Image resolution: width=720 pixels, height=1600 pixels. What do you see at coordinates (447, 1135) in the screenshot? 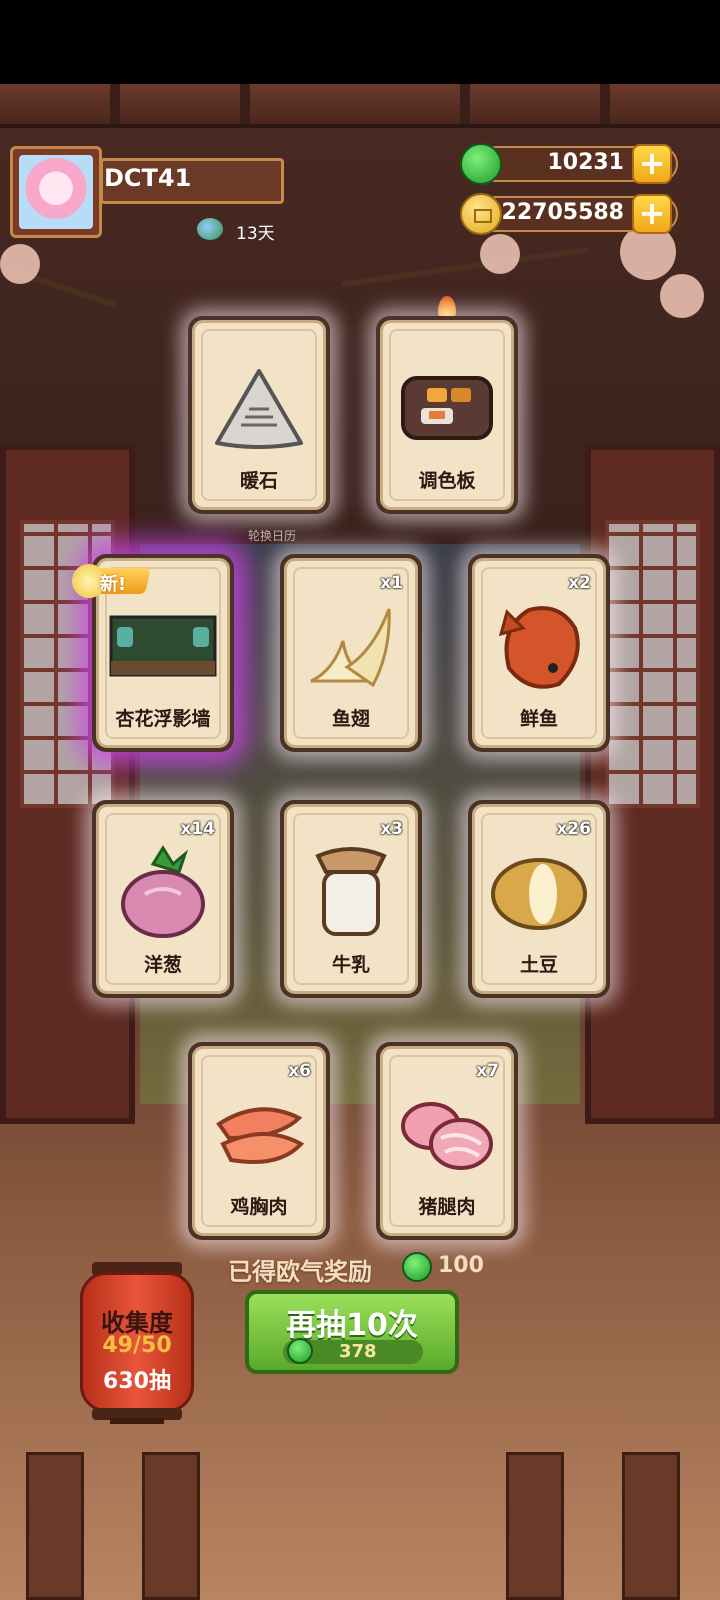
I see `pork-leg-icon` at bounding box center [447, 1135].